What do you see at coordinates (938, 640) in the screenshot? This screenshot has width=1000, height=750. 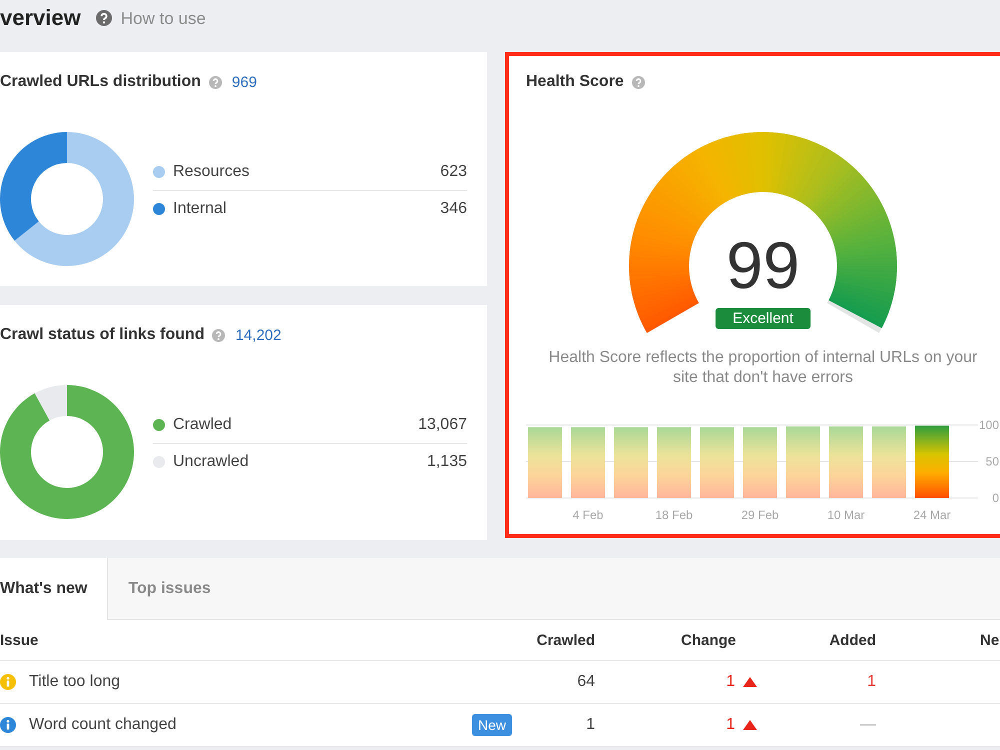 I see `column-header: Ne` at bounding box center [938, 640].